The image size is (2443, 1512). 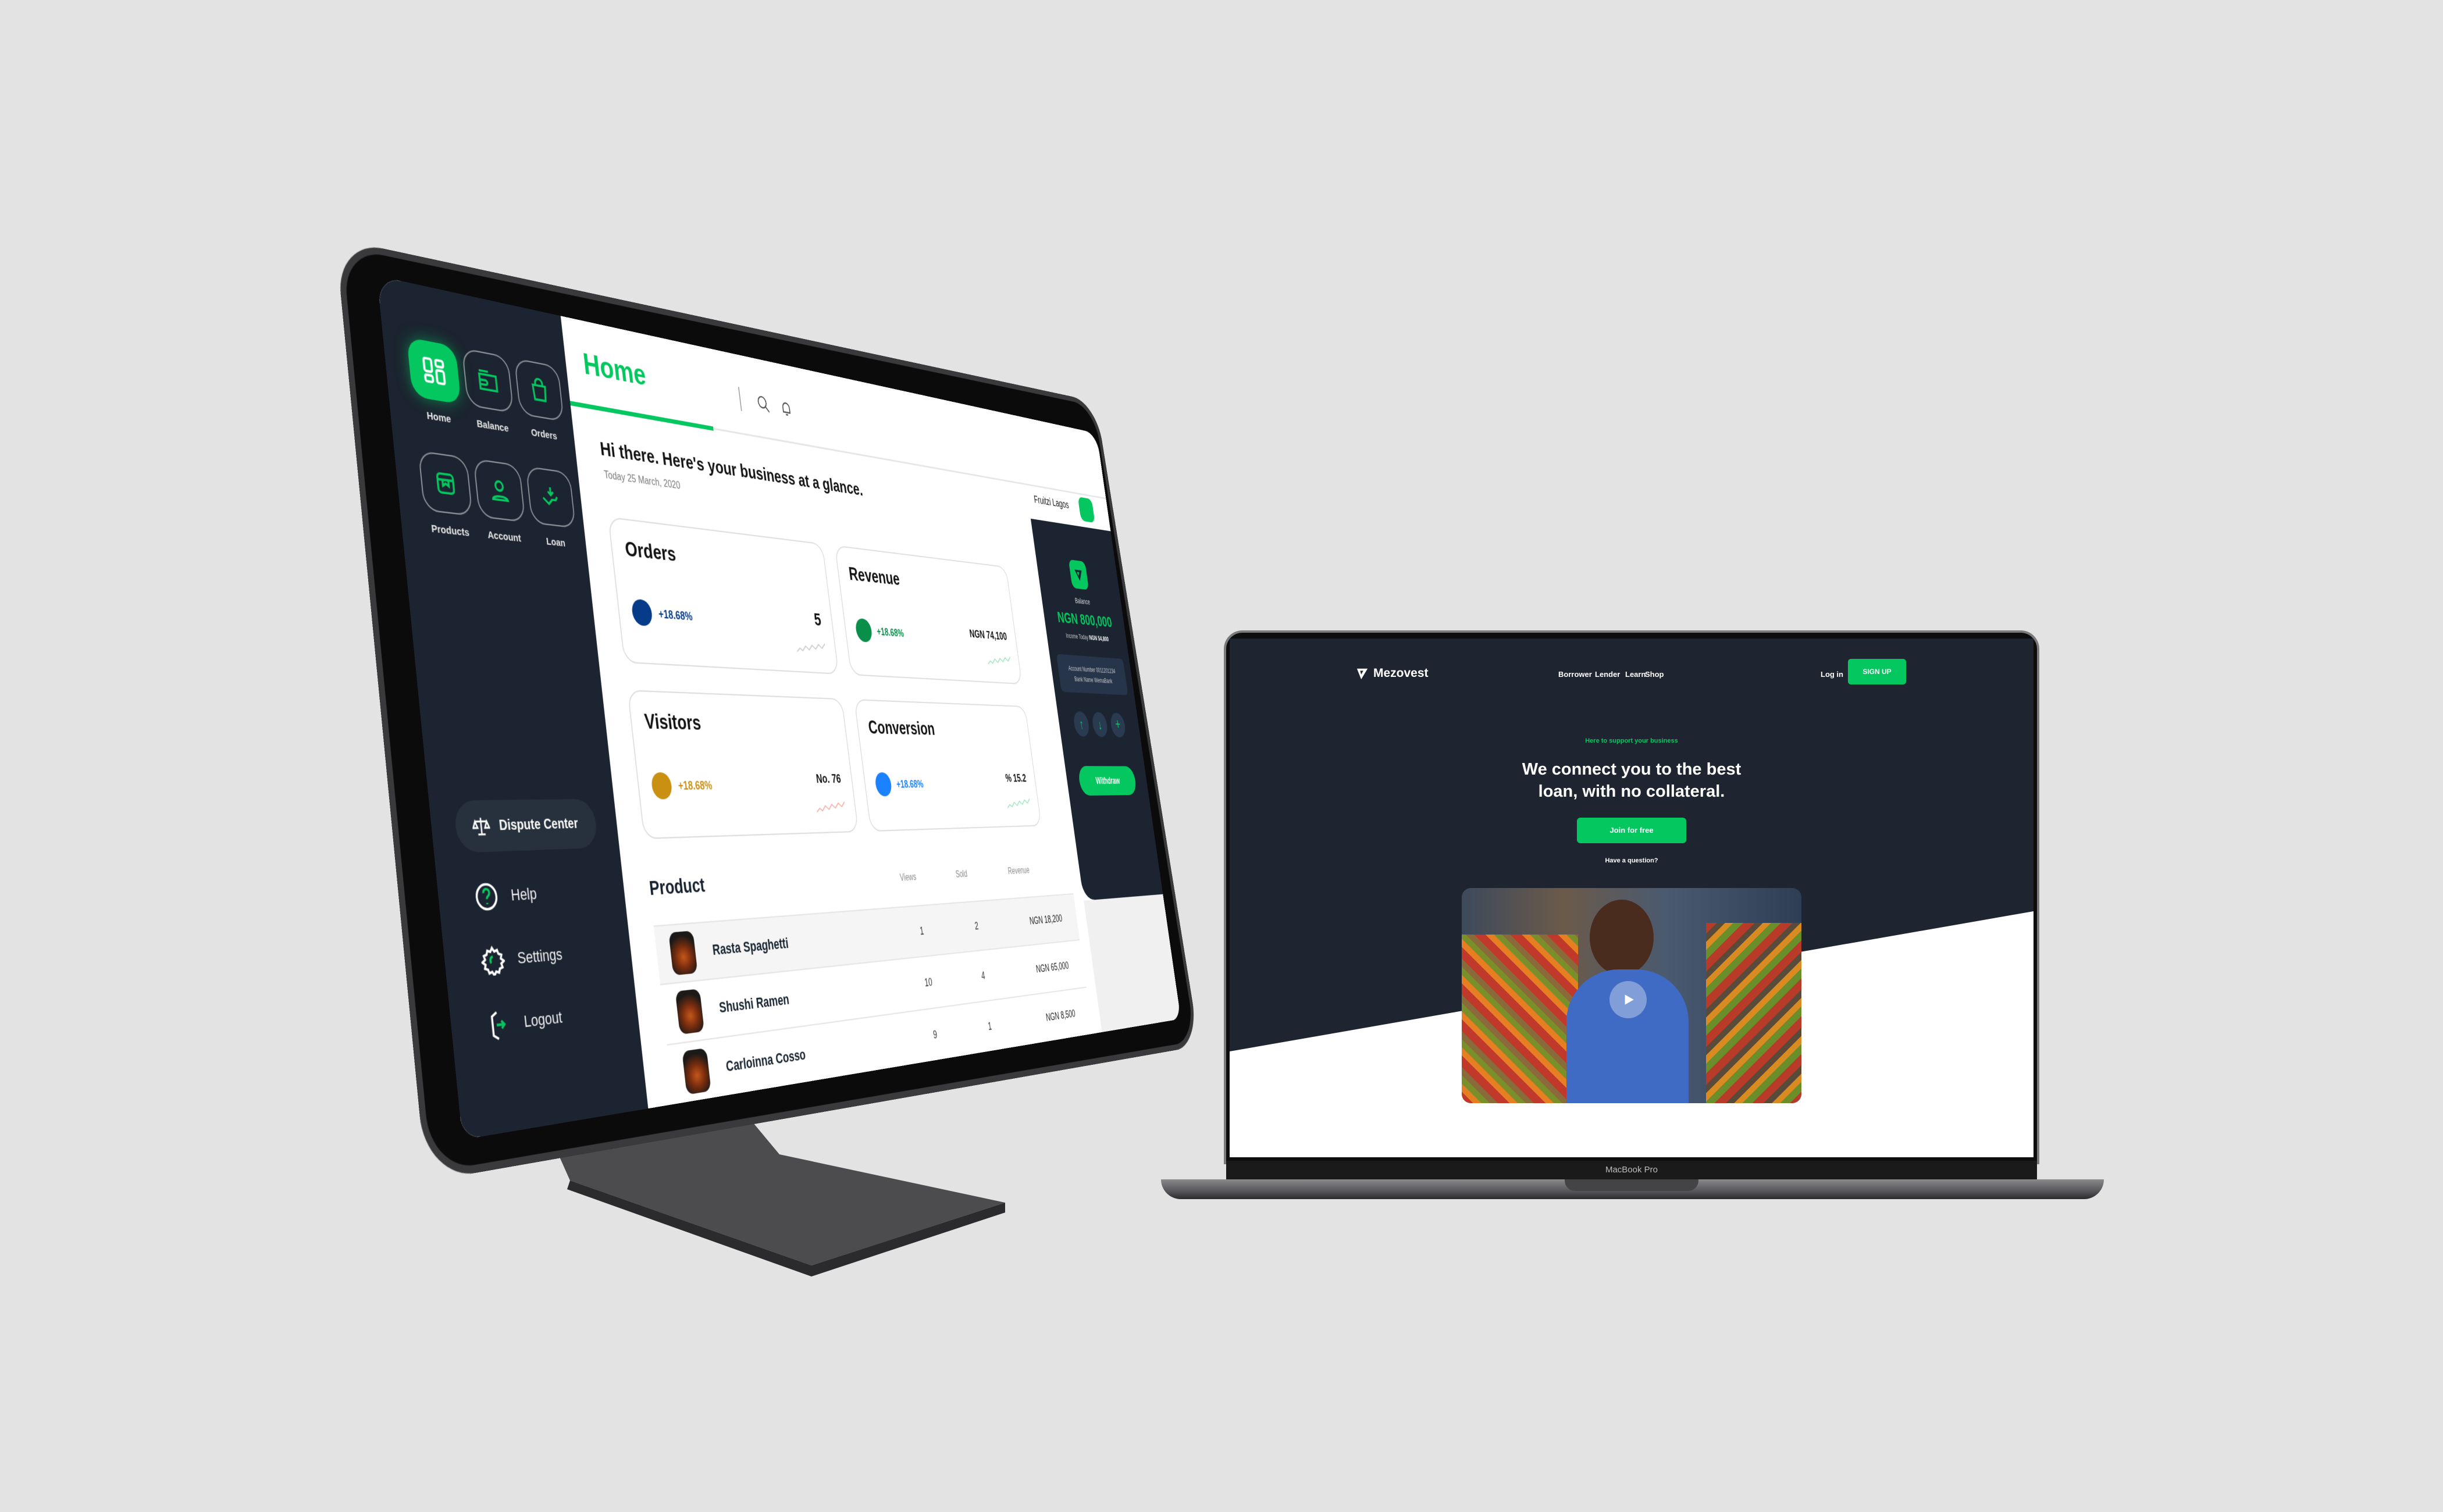 I want to click on play-button, so click(x=1628, y=999).